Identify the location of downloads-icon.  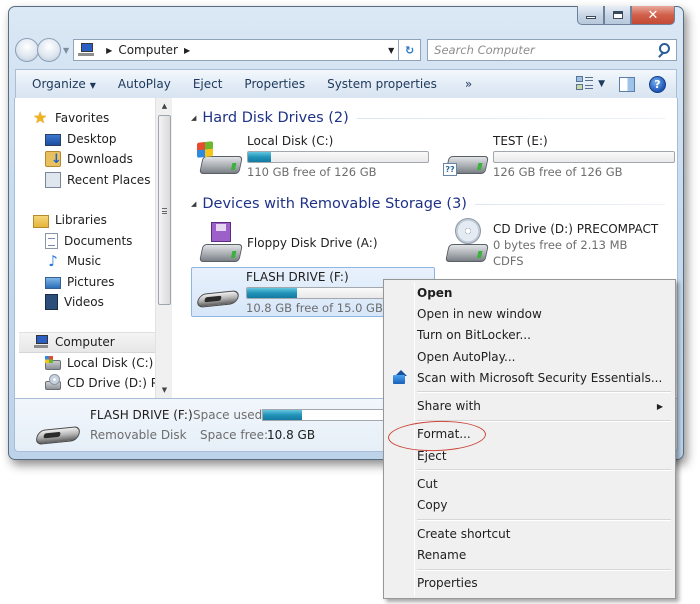
(53, 159).